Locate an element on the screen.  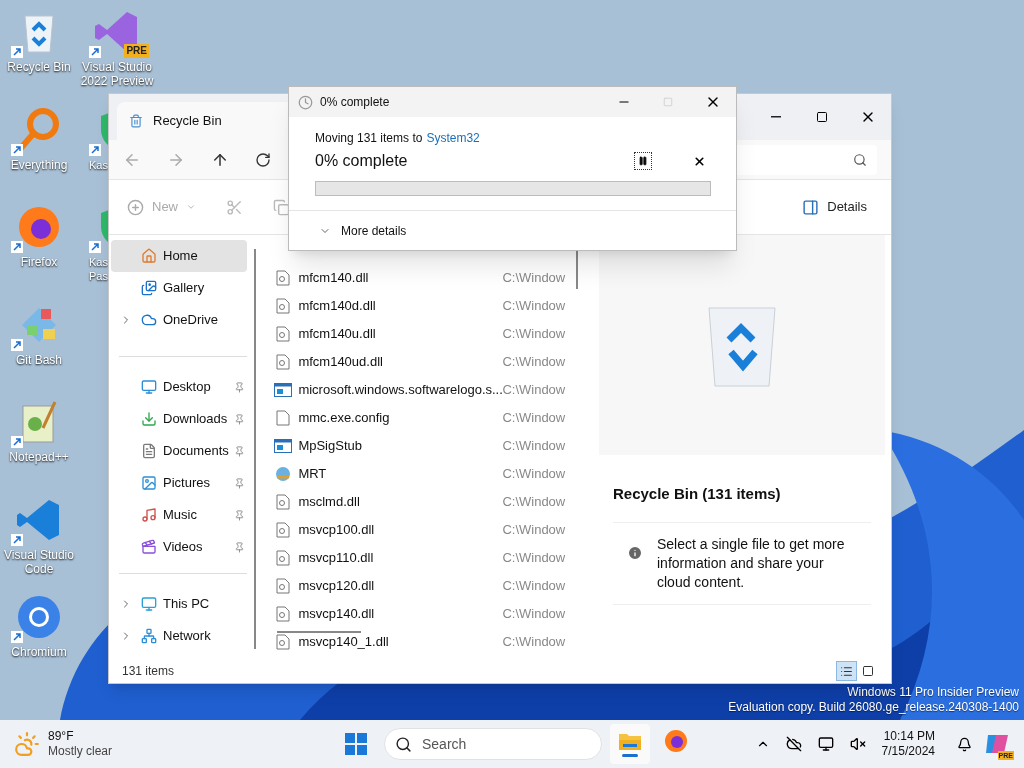
progress-title: 0% complete is located at coordinates (362, 161).